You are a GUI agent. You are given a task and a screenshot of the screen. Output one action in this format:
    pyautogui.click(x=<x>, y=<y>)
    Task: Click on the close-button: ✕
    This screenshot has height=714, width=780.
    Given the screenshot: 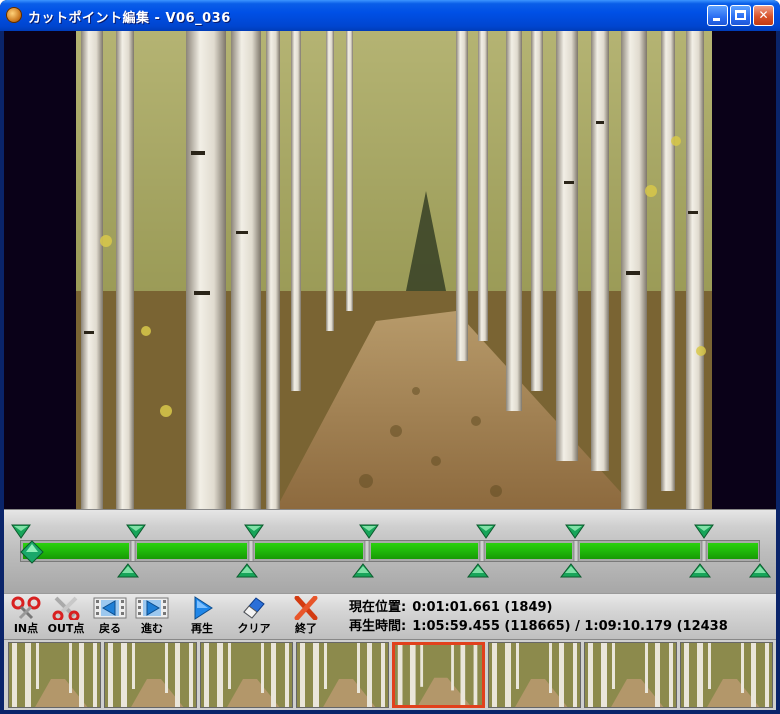 What is the action you would take?
    pyautogui.click(x=763, y=15)
    